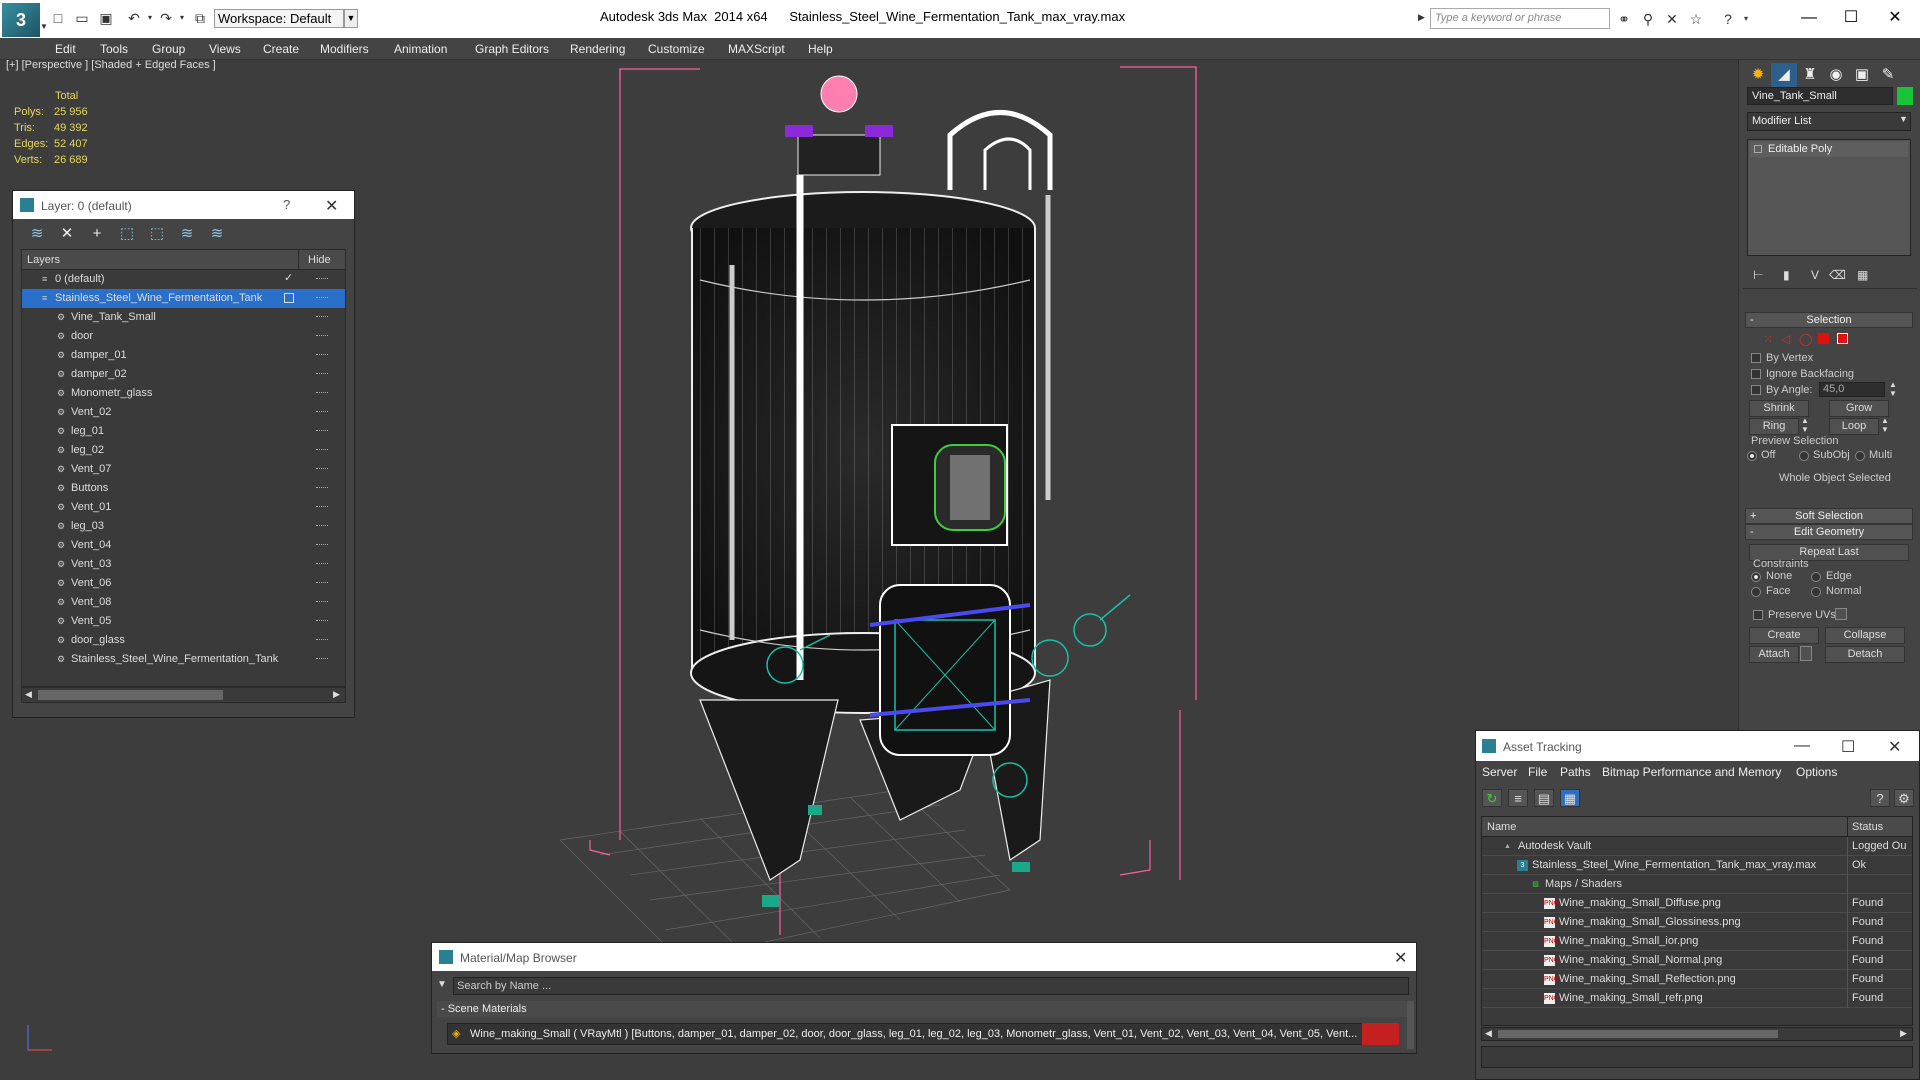  What do you see at coordinates (200, 18) in the screenshot?
I see `project-folder-icon: ⧉` at bounding box center [200, 18].